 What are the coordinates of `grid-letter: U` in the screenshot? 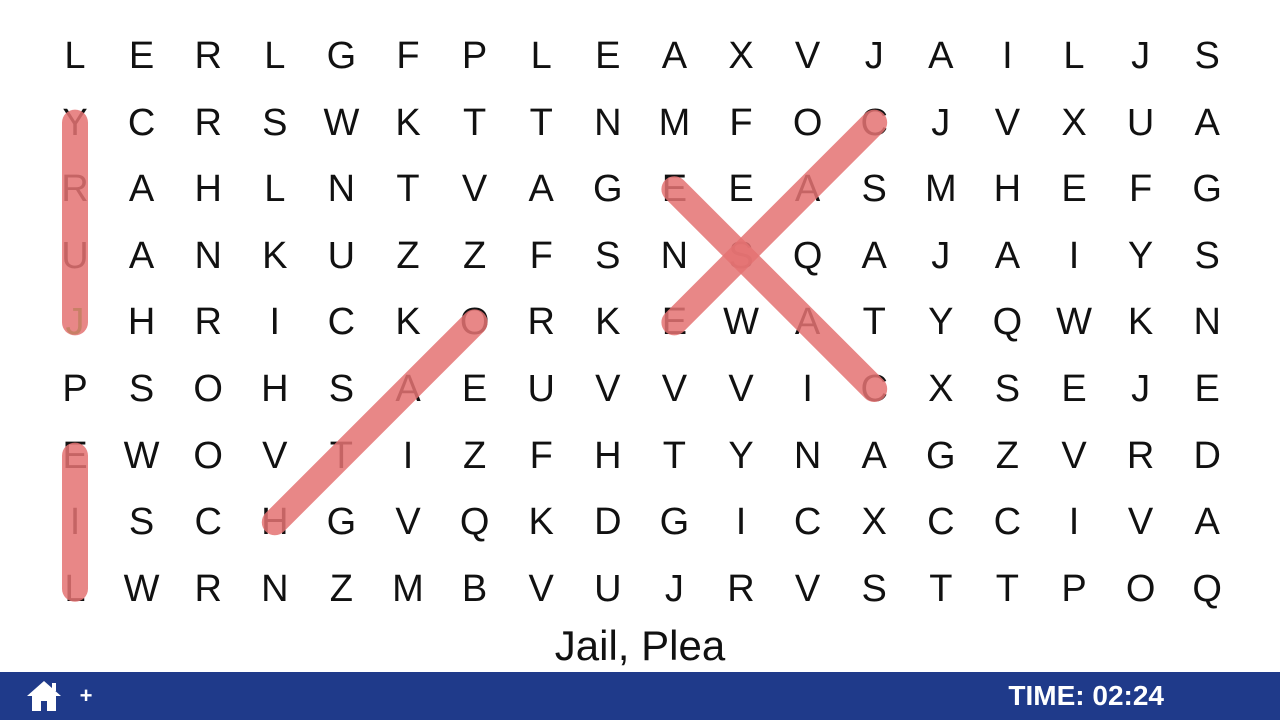 It's located at (608, 589).